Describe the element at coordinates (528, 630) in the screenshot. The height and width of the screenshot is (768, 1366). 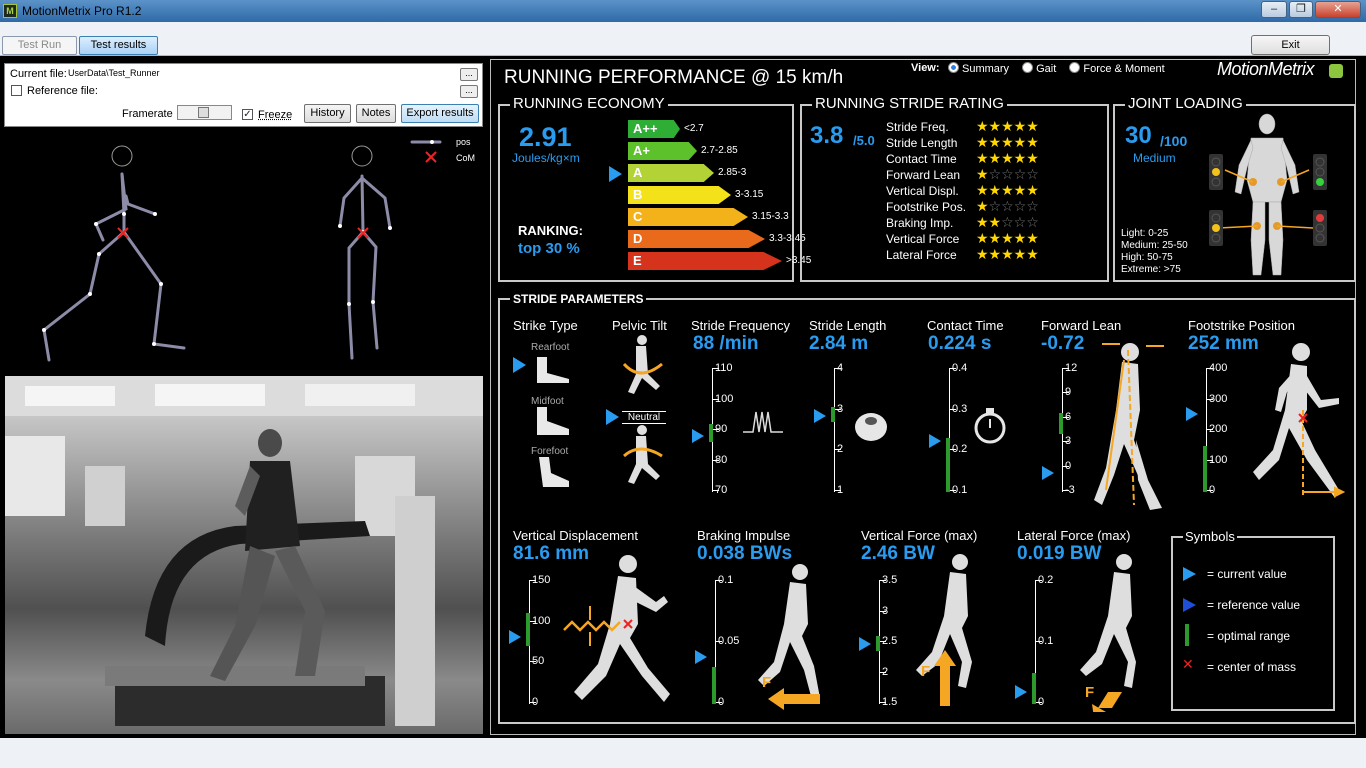
I see `vertical_displacement-optimal-range` at that location.